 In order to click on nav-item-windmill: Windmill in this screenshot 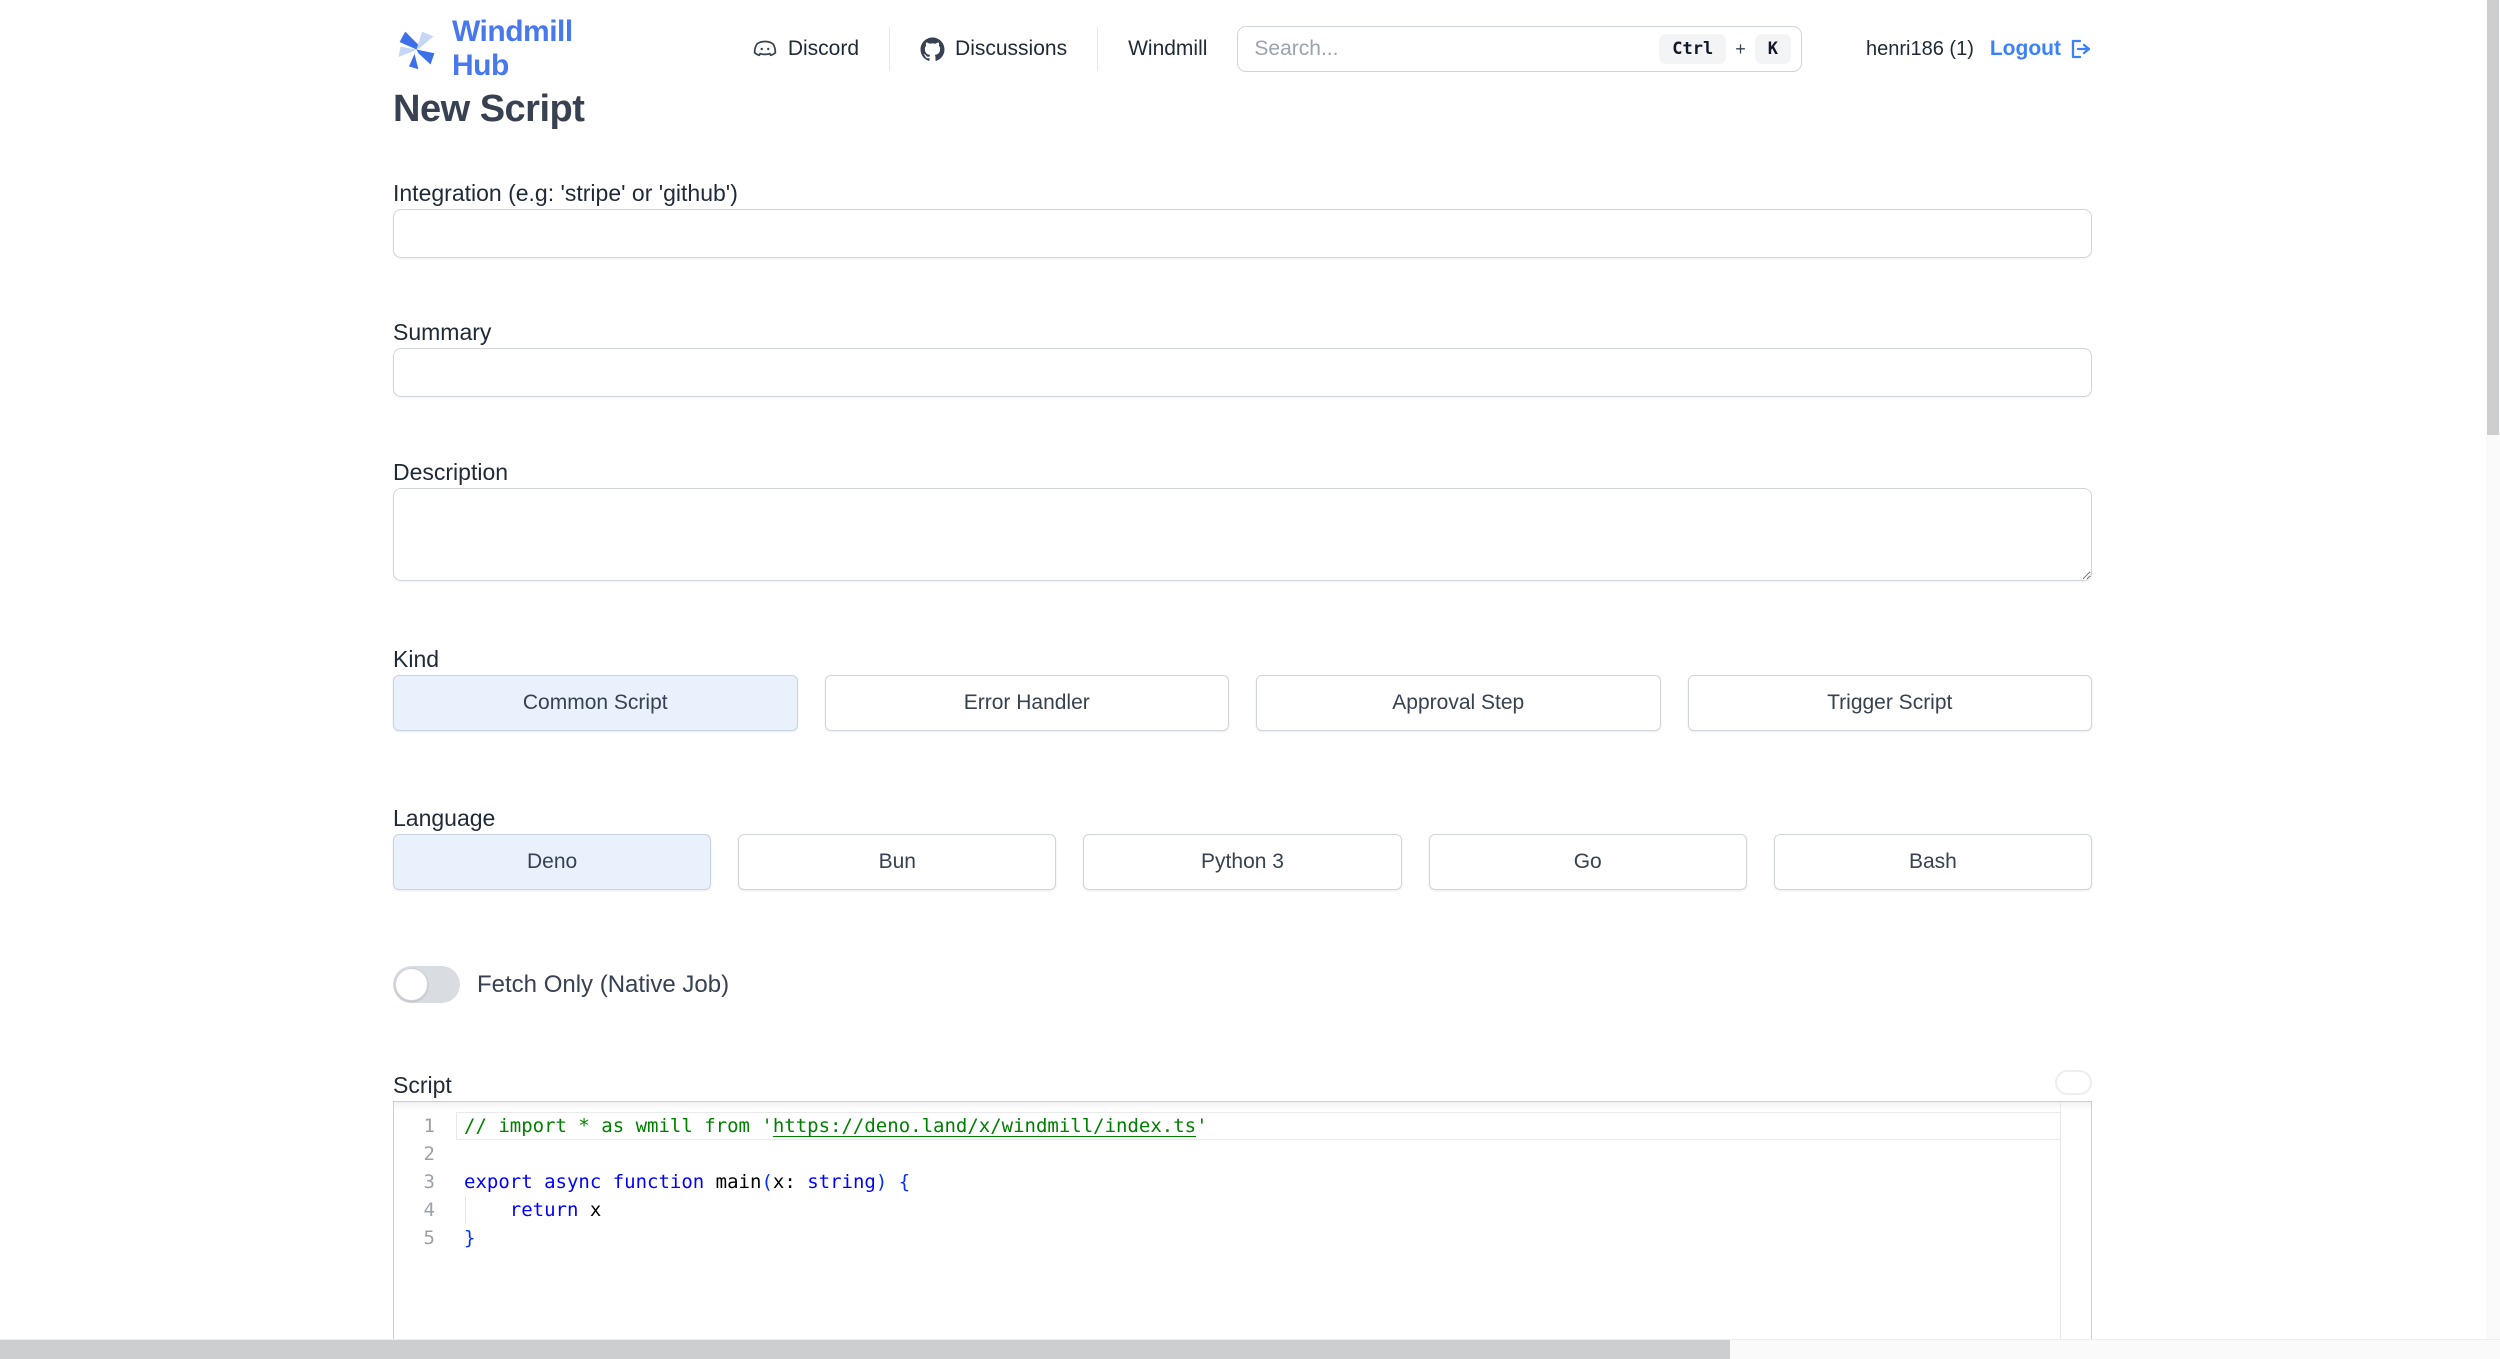, I will do `click(1167, 49)`.